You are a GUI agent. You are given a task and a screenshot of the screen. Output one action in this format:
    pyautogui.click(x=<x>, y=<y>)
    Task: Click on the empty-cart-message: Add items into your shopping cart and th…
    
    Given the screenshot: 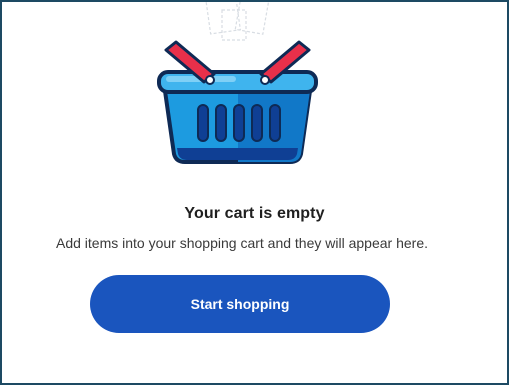 What is the action you would take?
    pyautogui.click(x=242, y=243)
    